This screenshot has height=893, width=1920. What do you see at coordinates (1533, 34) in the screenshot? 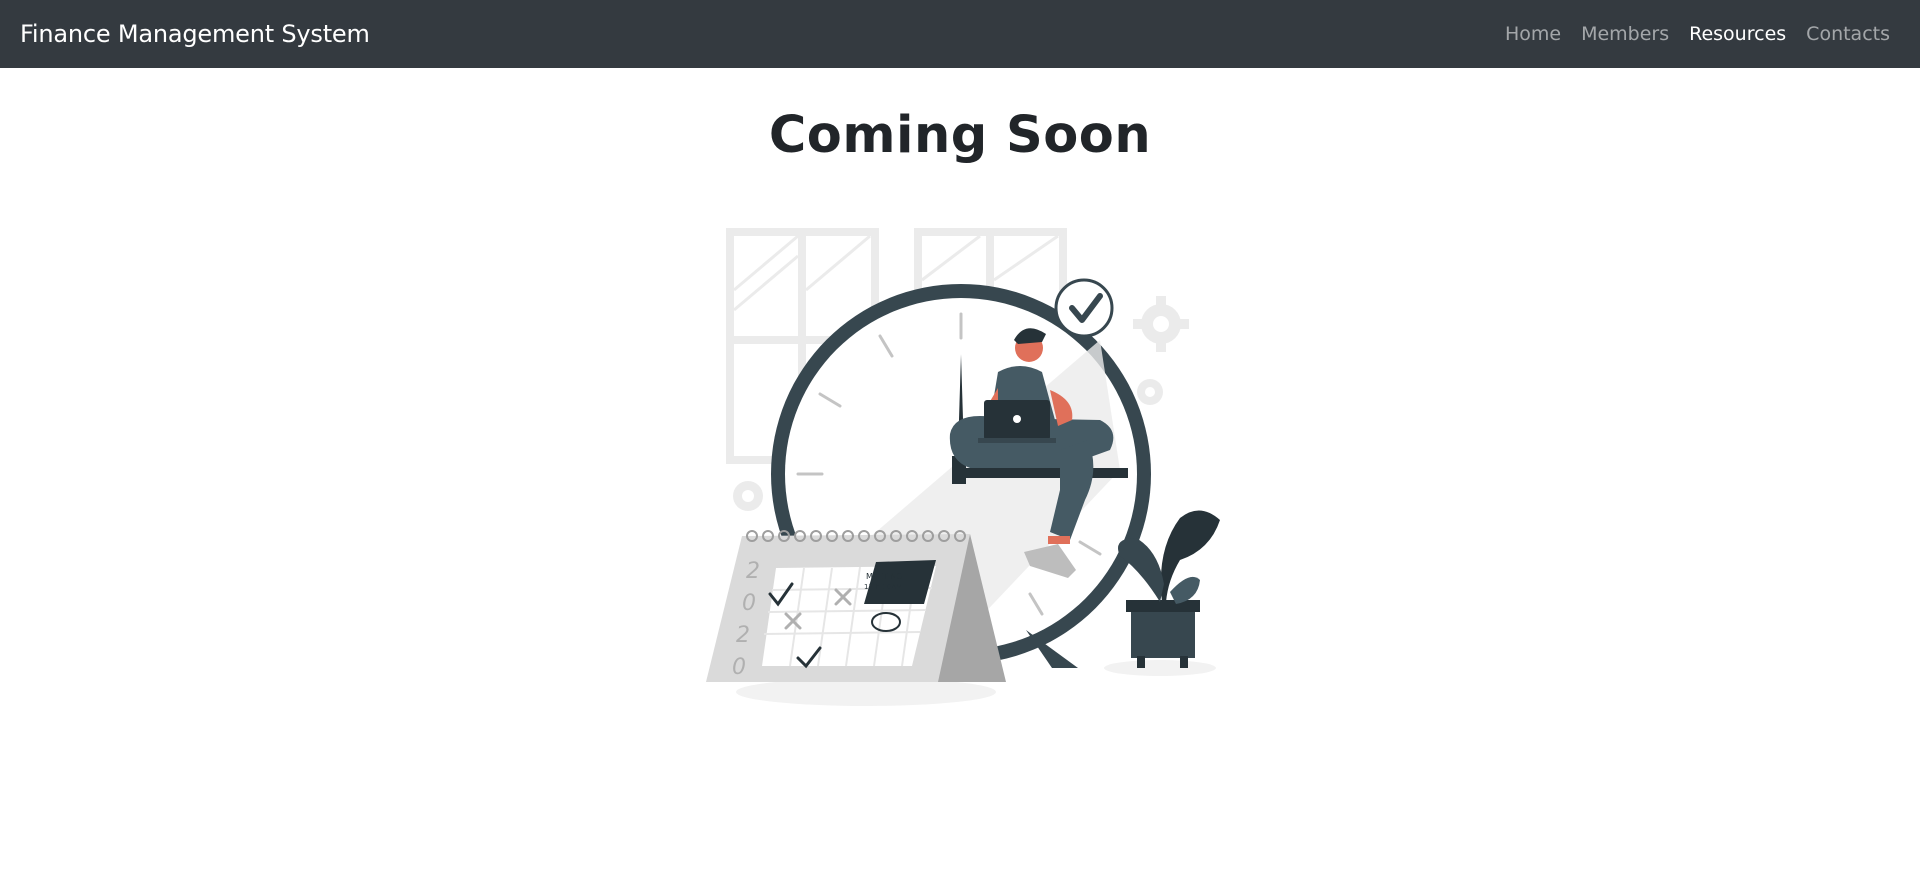
I see `nav-link-home: Home` at bounding box center [1533, 34].